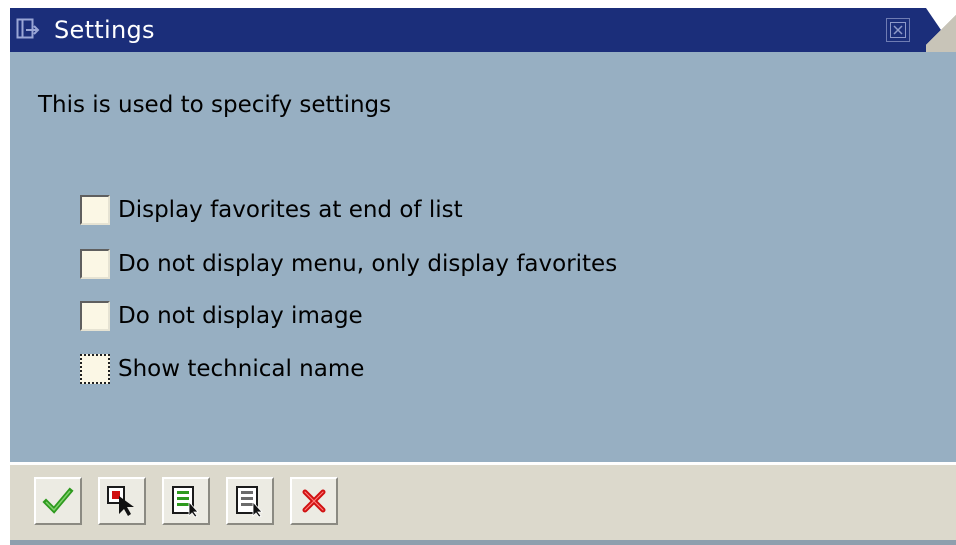 The image size is (956, 545). I want to click on option-technical-name: Show technical name, so click(222, 369).